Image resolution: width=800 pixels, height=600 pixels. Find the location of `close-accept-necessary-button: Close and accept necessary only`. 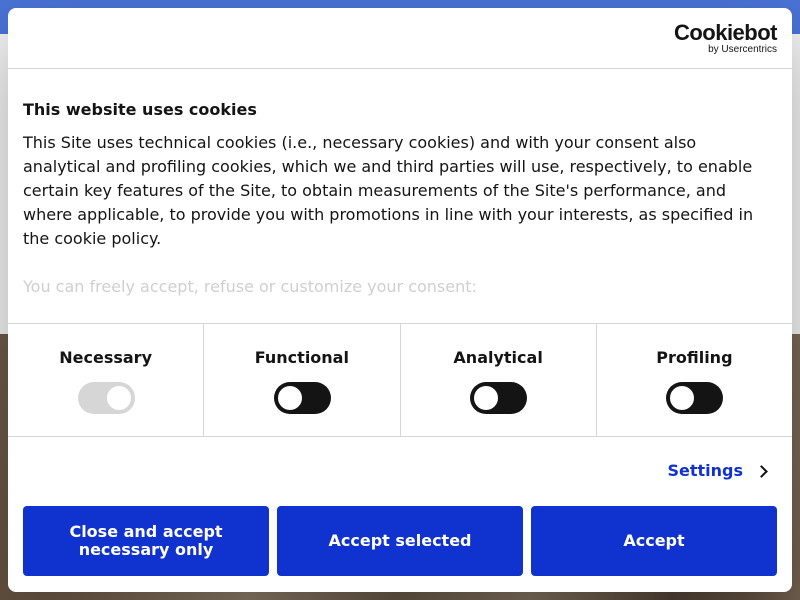

close-accept-necessary-button: Close and accept necessary only is located at coordinates (146, 541).